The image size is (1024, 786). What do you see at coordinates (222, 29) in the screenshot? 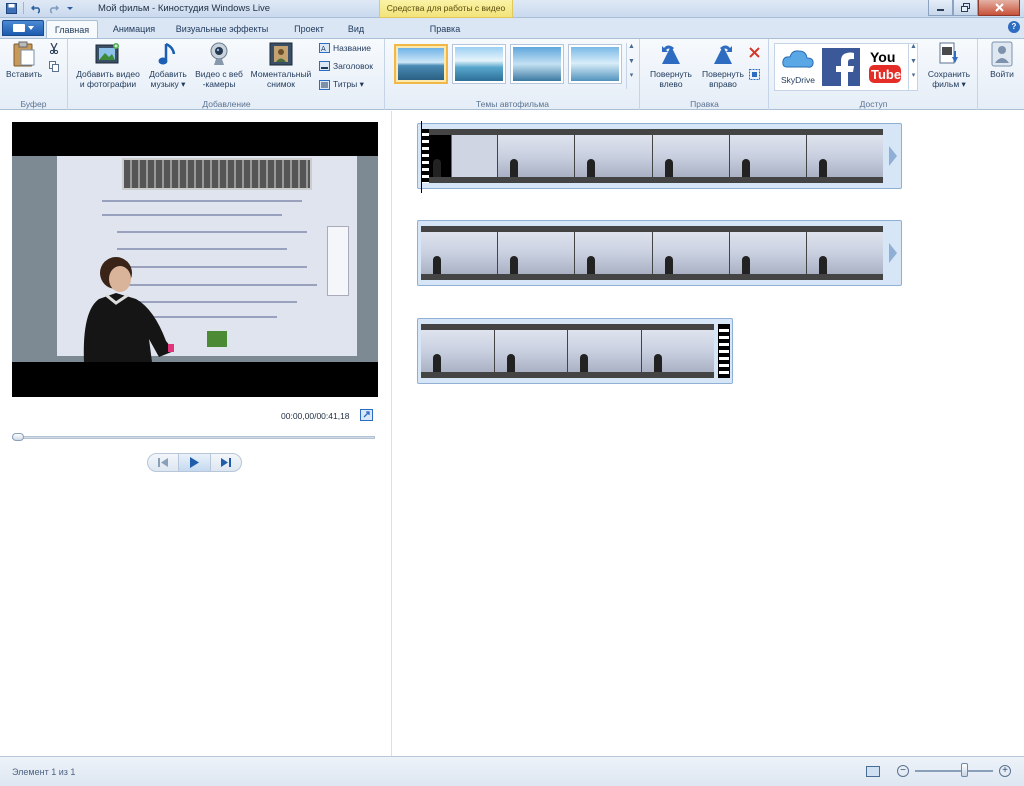
I see `tab-visual-effects: Визуальные эффекты` at bounding box center [222, 29].